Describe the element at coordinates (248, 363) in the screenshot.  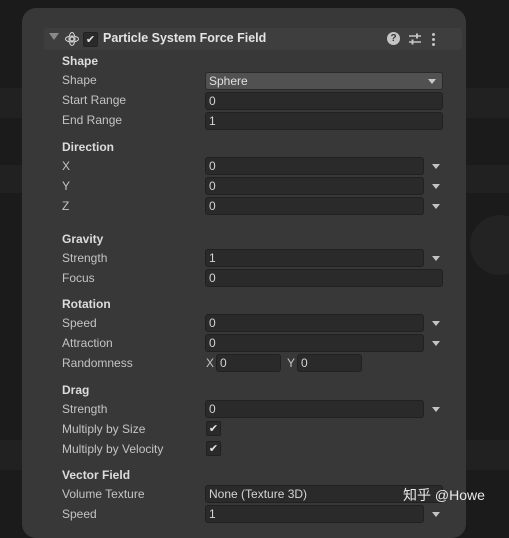
I see `randomness-x-field: 0` at that location.